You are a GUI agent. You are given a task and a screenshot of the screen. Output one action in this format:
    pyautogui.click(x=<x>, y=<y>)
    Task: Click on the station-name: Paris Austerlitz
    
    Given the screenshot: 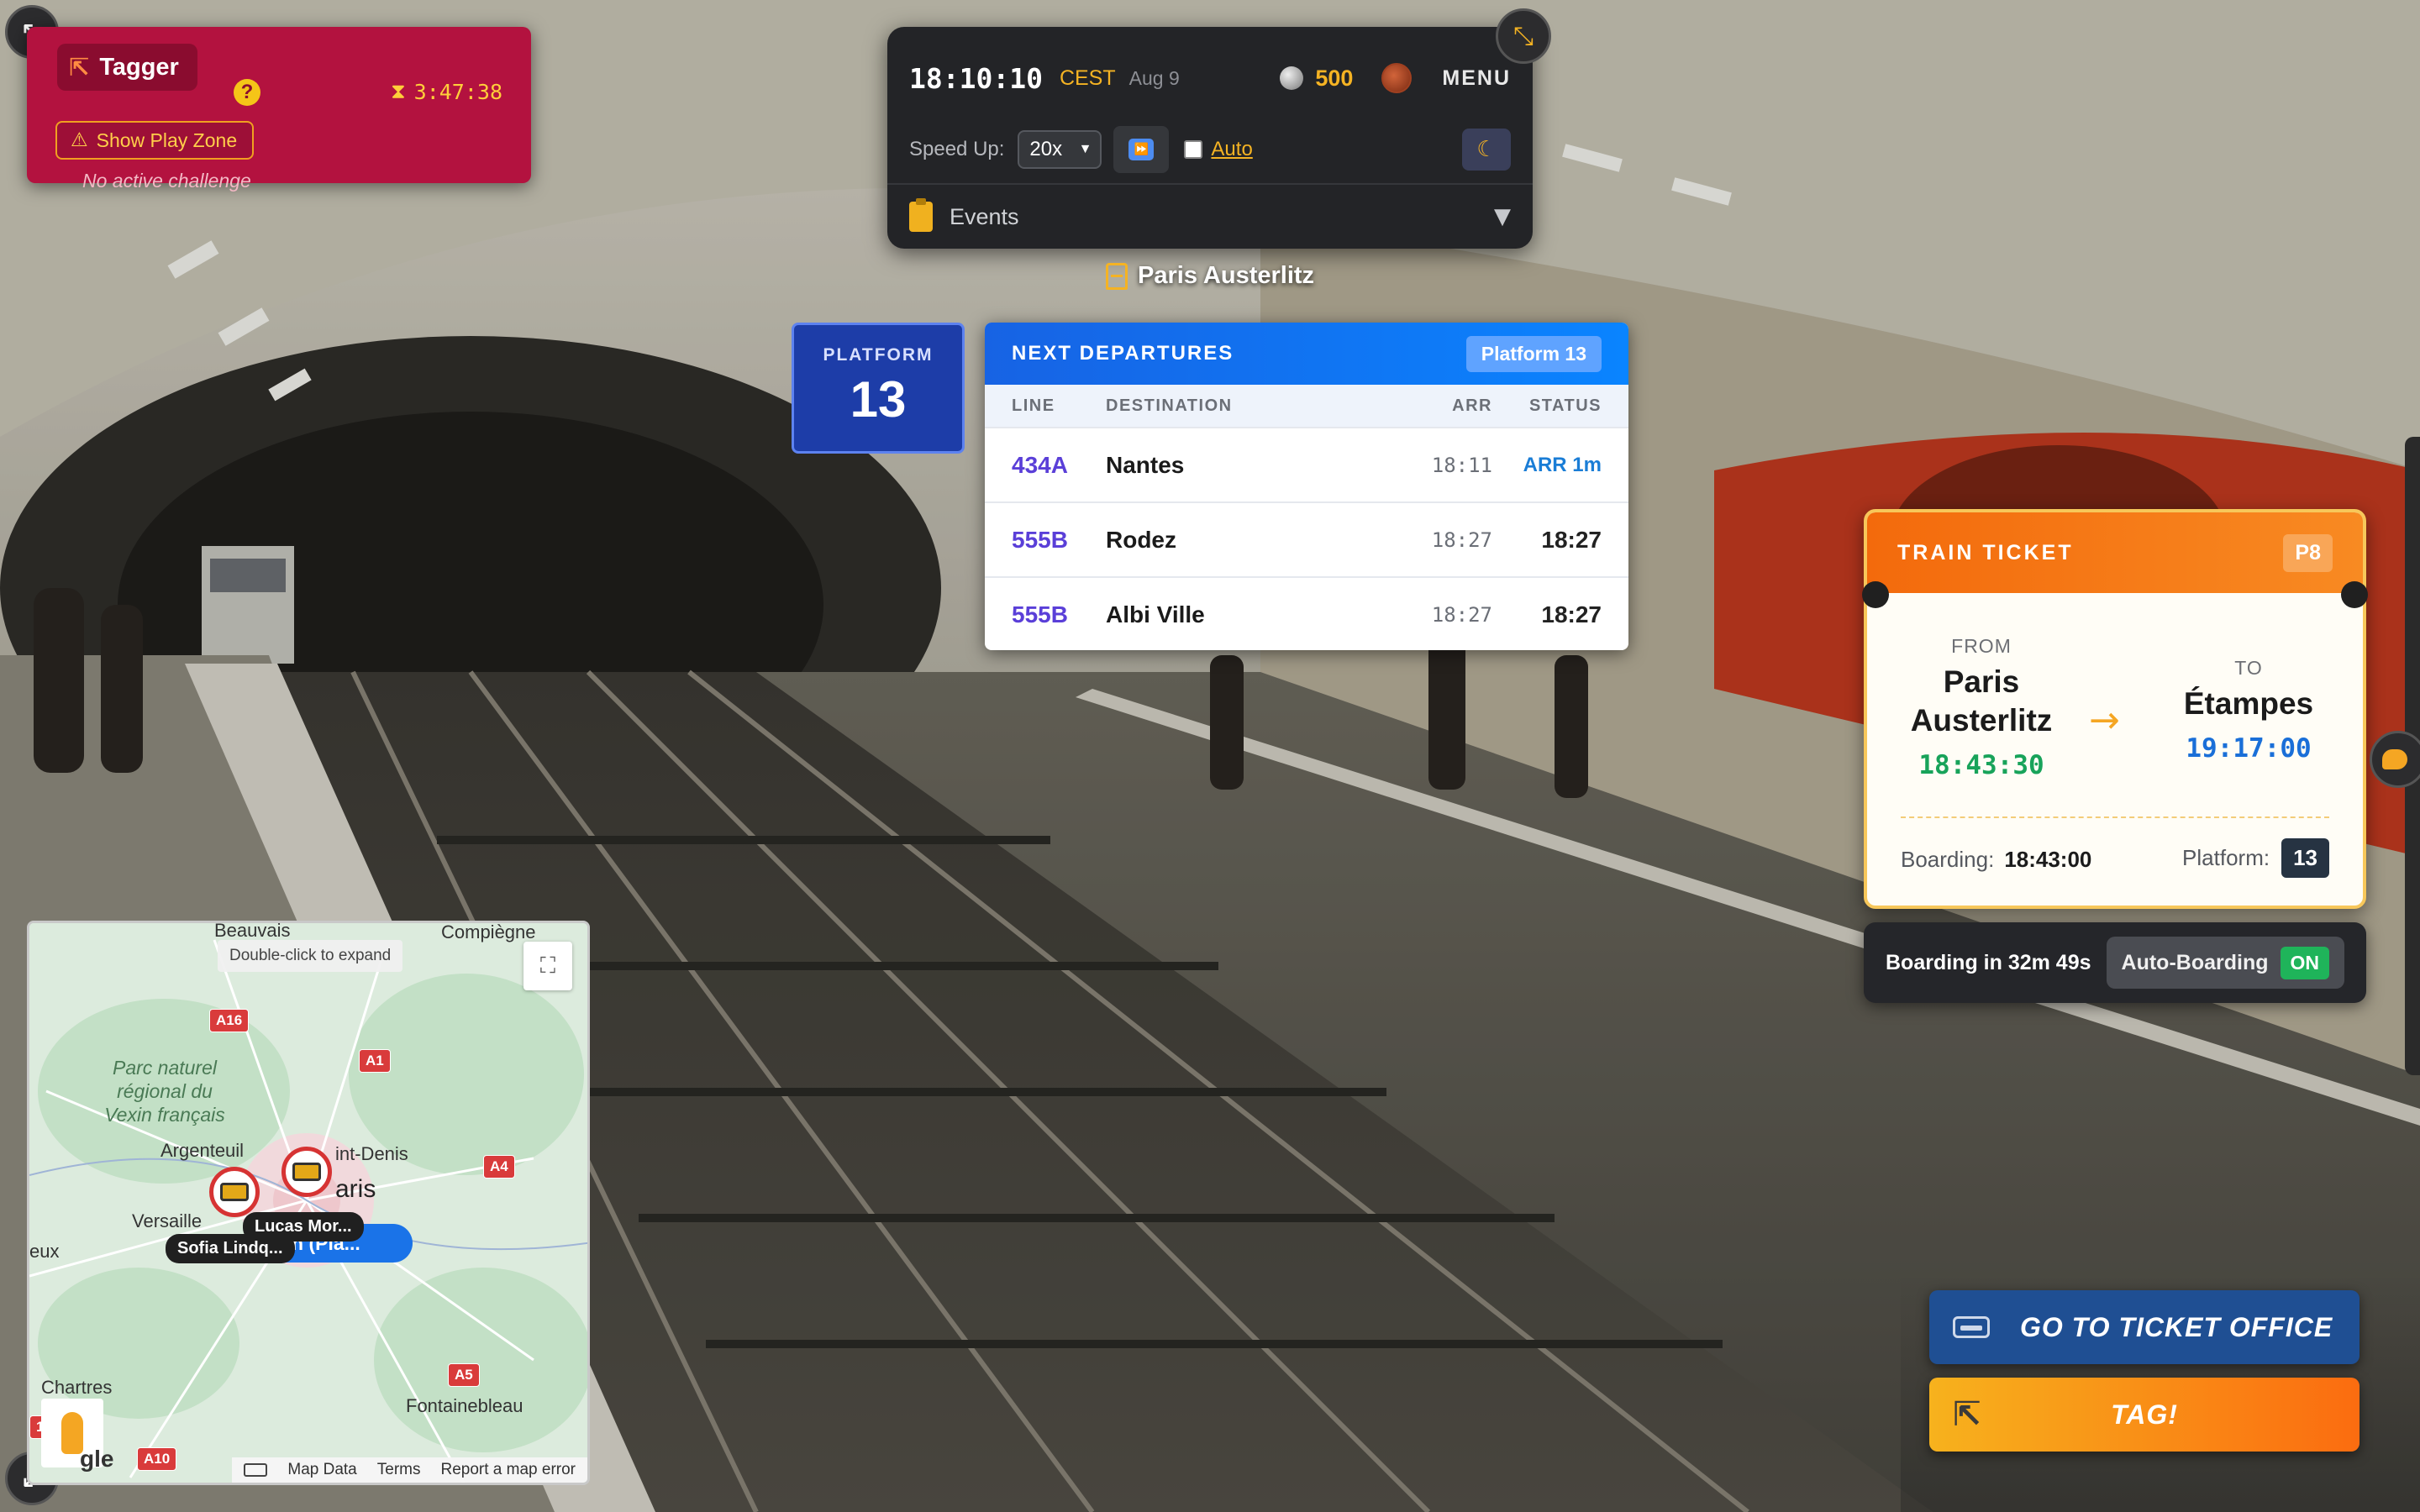 What is the action you would take?
    pyautogui.click(x=1226, y=275)
    